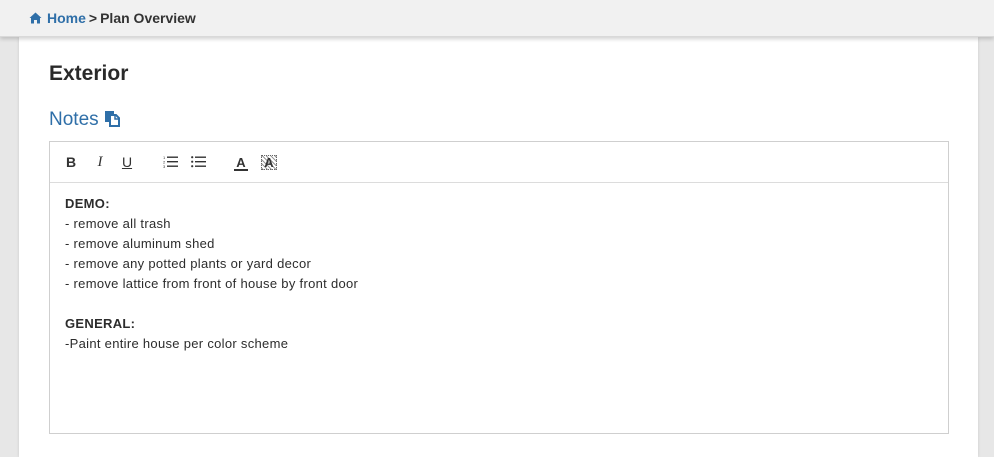 The height and width of the screenshot is (457, 994). I want to click on breadcrumb: Home > Plan Overview, so click(112, 18).